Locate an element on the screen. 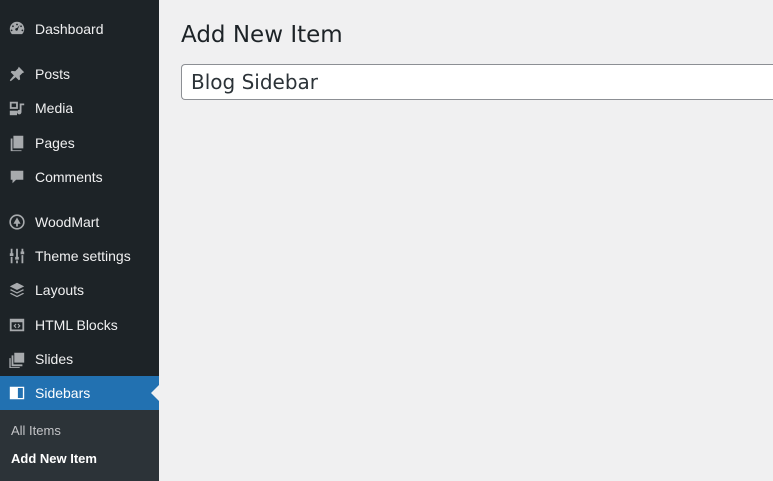  comment-icon is located at coordinates (17, 177).